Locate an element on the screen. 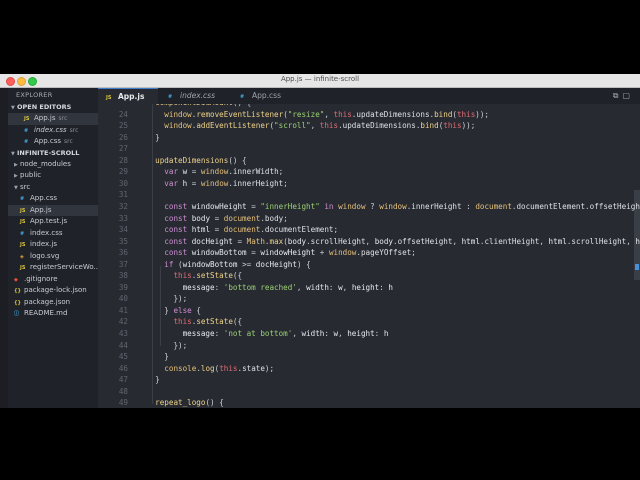 This screenshot has width=640, height=480. tab-app-css: # App.css is located at coordinates (266, 96).